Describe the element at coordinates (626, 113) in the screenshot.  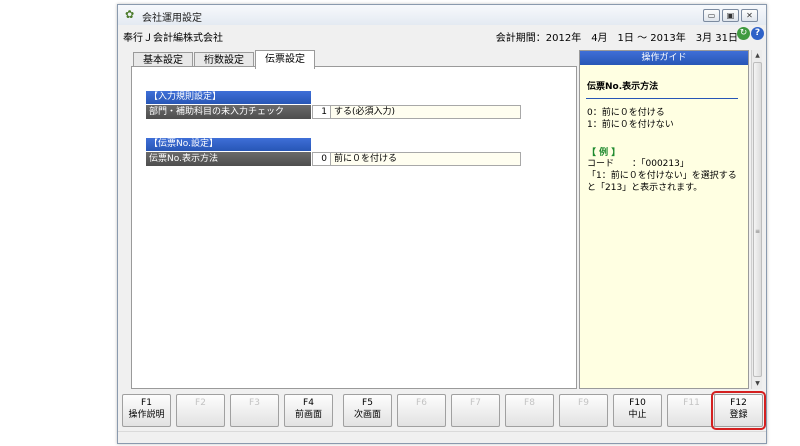
I see `guide-option-0: 0：前に０を付ける` at that location.